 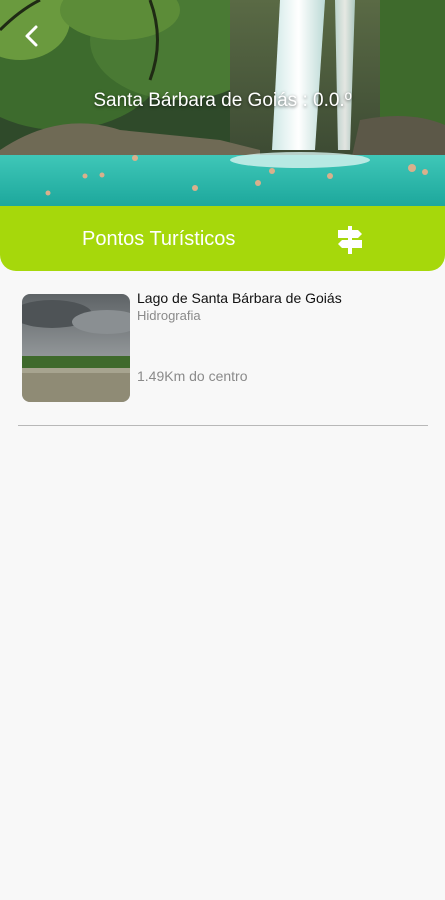 I want to click on page-title: Santa Bárbara de Goiás : 0.0.º, so click(x=222, y=100).